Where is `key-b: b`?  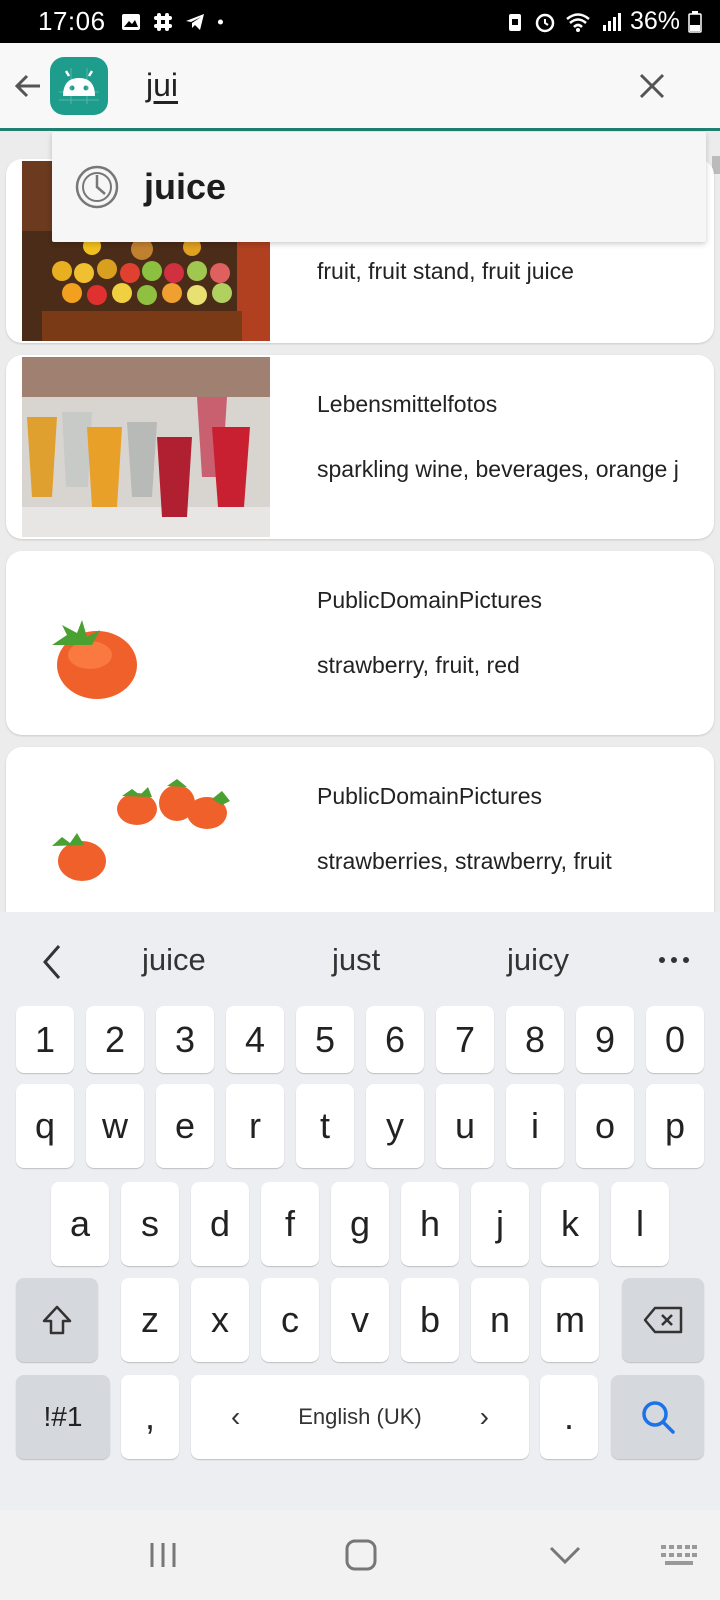
key-b: b is located at coordinates (430, 1320).